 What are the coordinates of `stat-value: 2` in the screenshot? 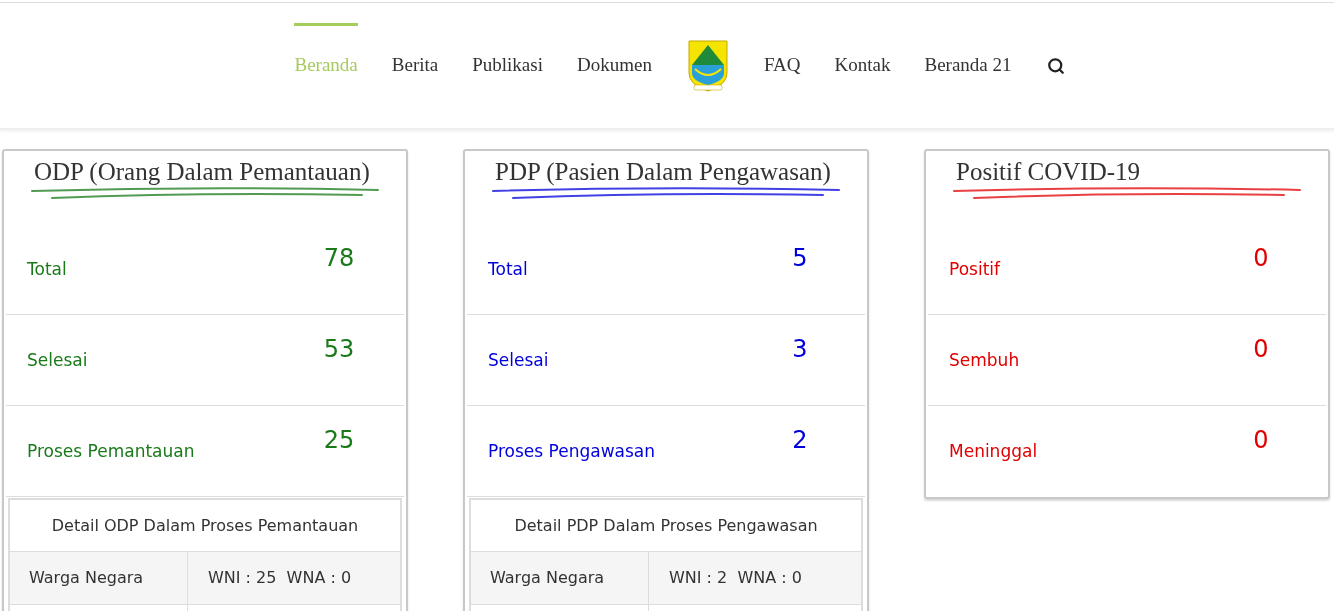 It's located at (800, 440).